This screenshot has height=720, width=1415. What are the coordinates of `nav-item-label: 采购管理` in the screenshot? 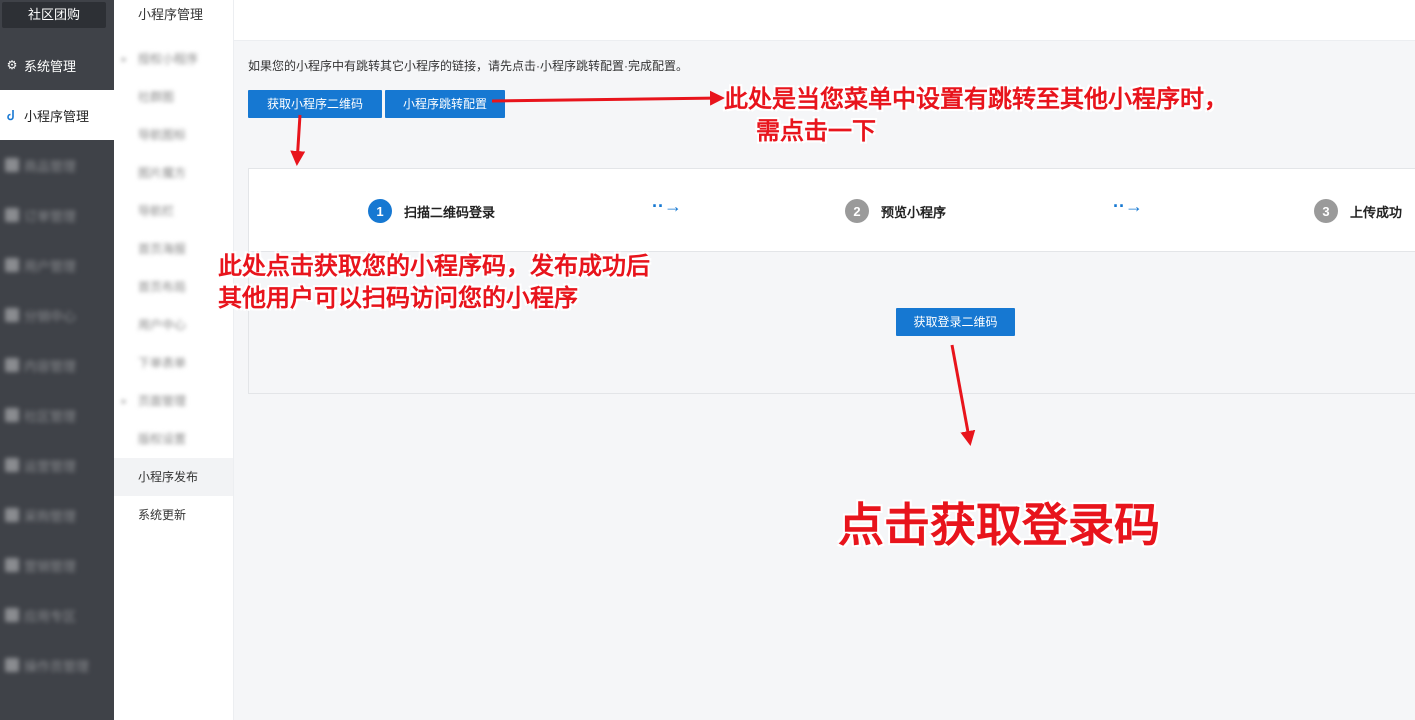 It's located at (50, 516).